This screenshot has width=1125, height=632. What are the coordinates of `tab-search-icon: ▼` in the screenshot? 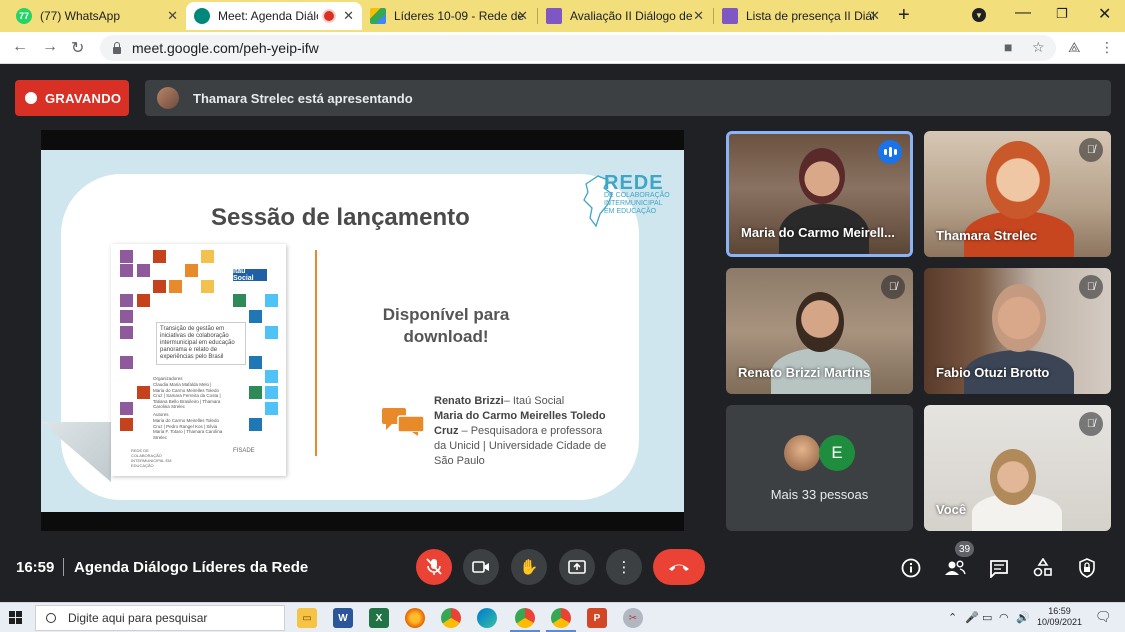 It's located at (979, 15).